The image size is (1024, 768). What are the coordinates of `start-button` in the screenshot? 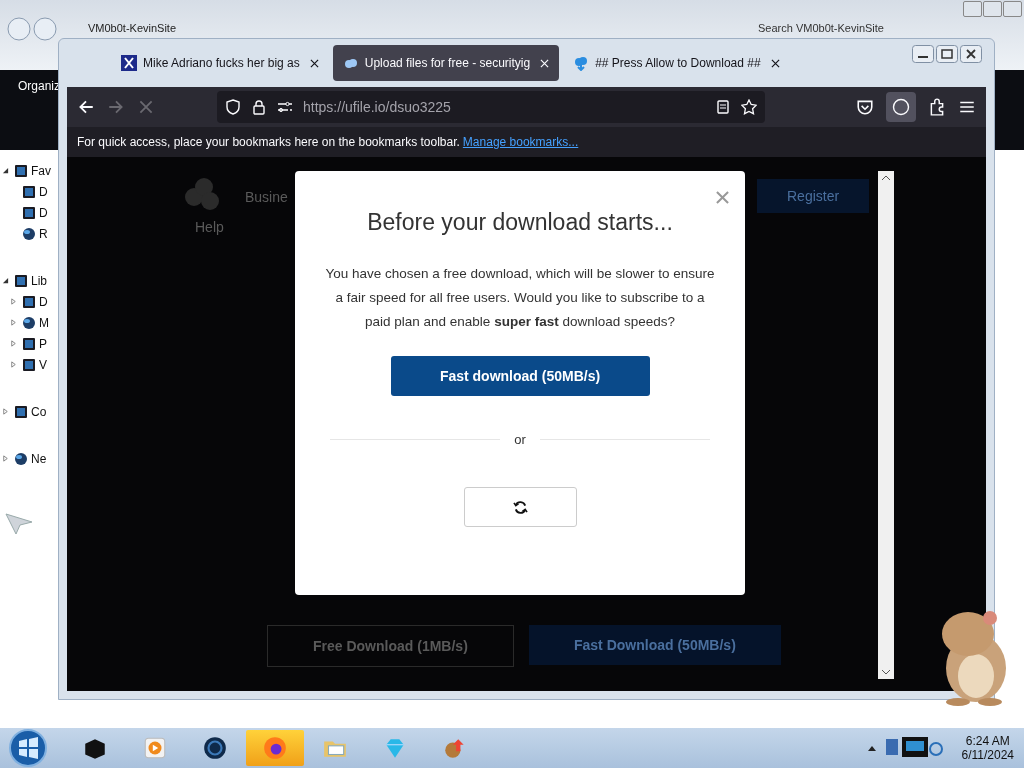 It's located at (28, 748).